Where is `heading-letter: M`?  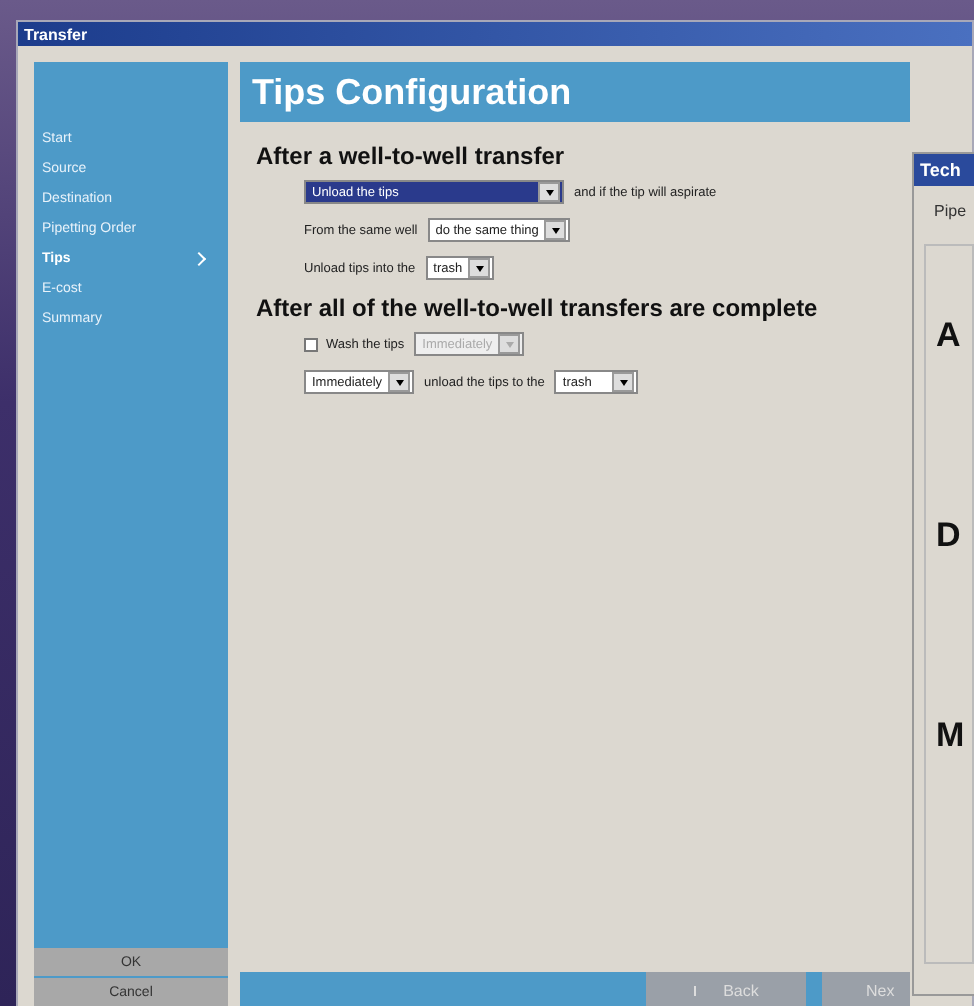 heading-letter: M is located at coordinates (951, 736).